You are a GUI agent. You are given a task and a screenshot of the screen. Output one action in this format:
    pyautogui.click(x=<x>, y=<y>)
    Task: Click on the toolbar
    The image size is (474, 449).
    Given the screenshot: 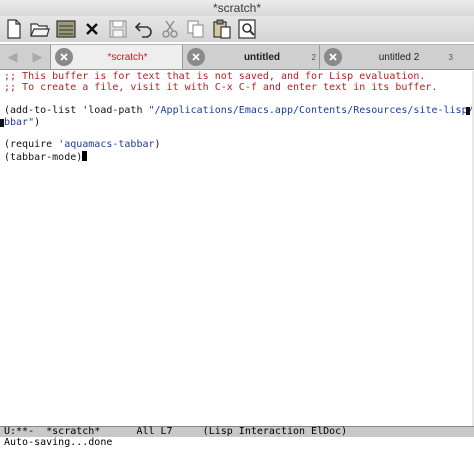 What is the action you would take?
    pyautogui.click(x=237, y=29)
    